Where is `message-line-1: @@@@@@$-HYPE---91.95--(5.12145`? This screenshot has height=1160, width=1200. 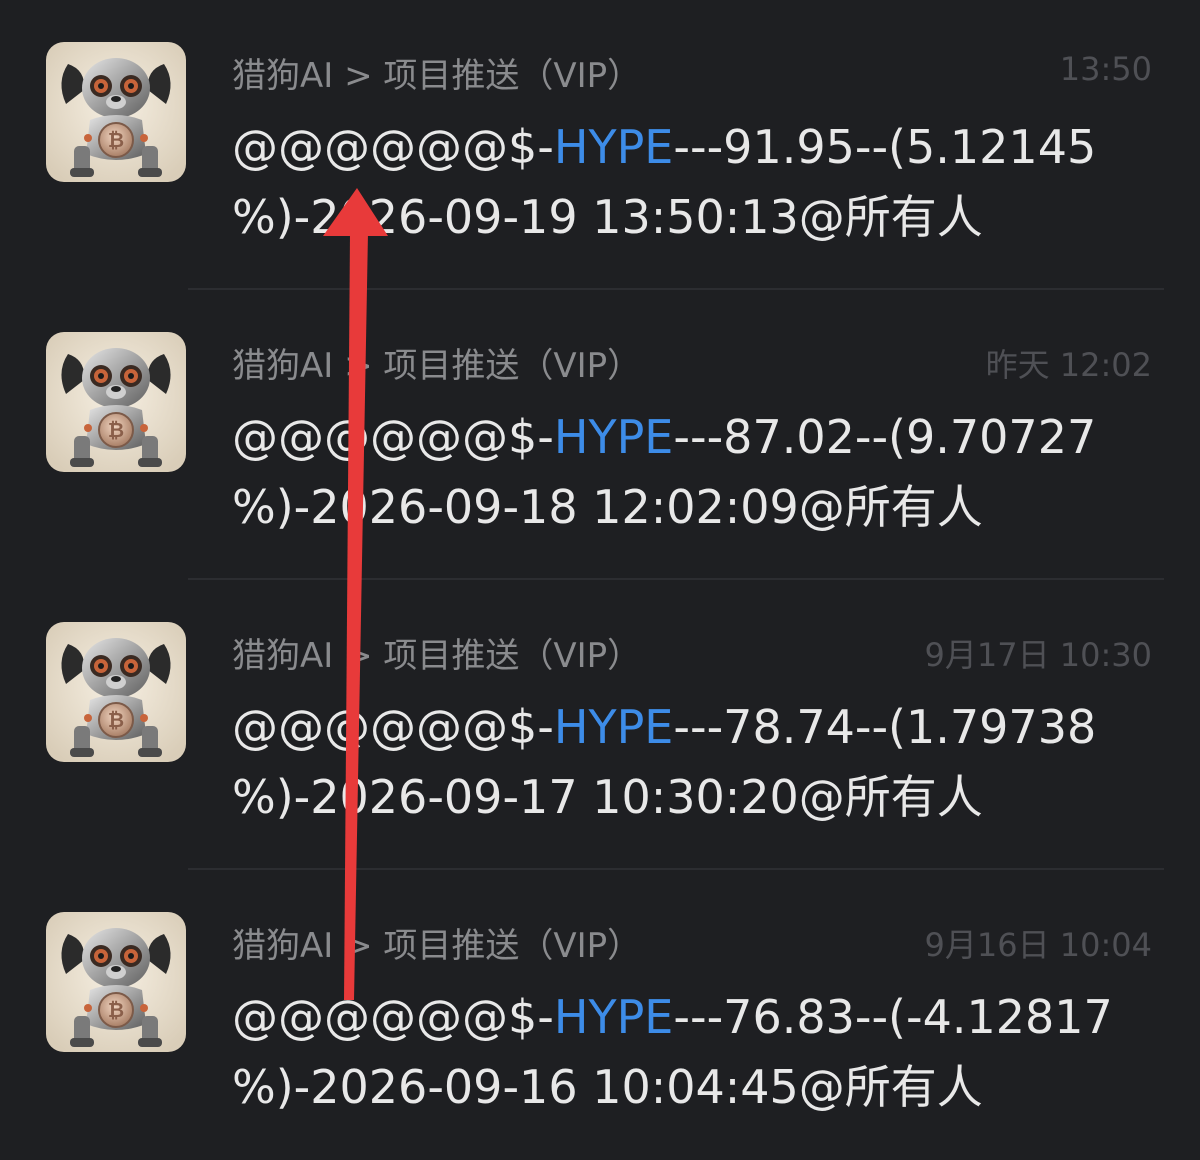 message-line-1: @@@@@@$-HYPE---91.95--(5.12145 is located at coordinates (664, 147).